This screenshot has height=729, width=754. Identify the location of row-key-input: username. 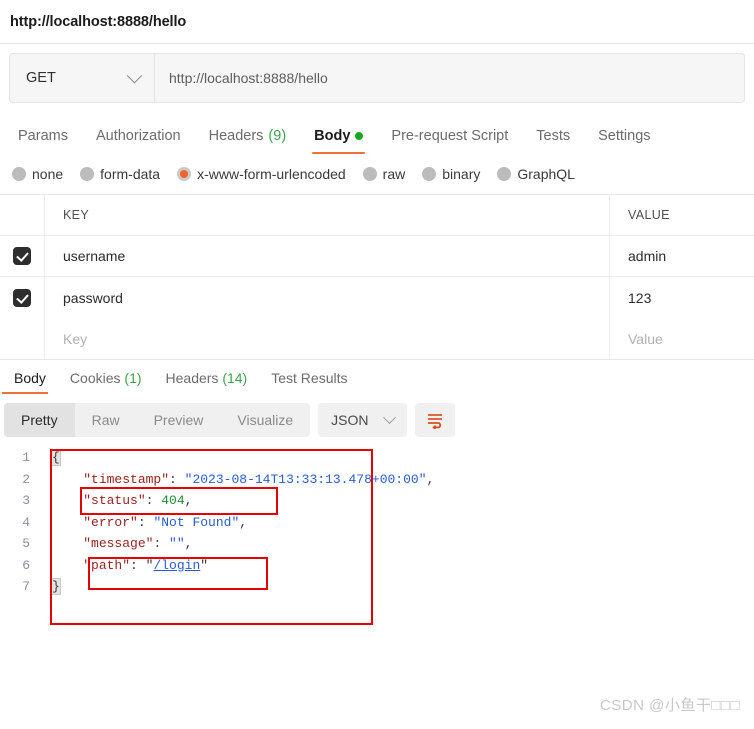
(327, 256).